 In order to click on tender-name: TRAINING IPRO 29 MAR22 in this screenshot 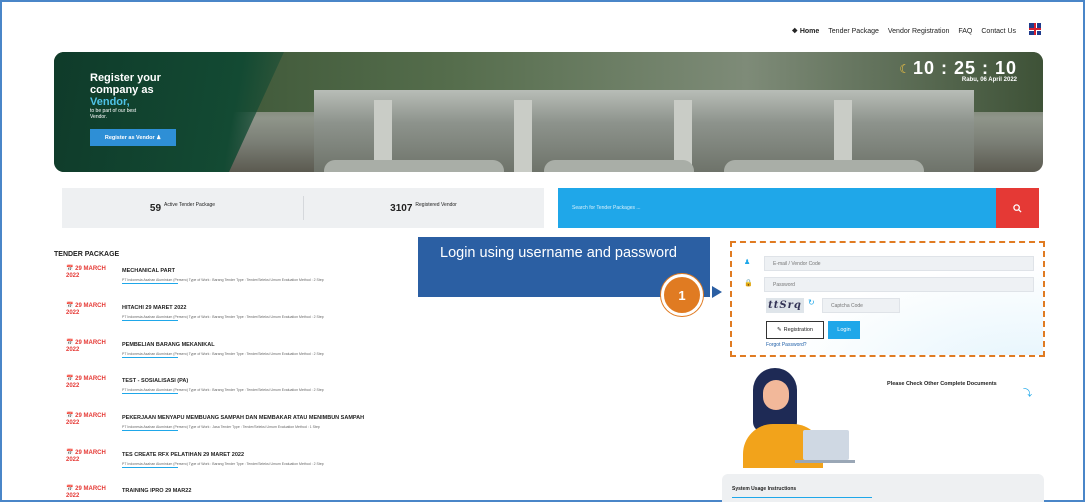, I will do `click(157, 491)`.